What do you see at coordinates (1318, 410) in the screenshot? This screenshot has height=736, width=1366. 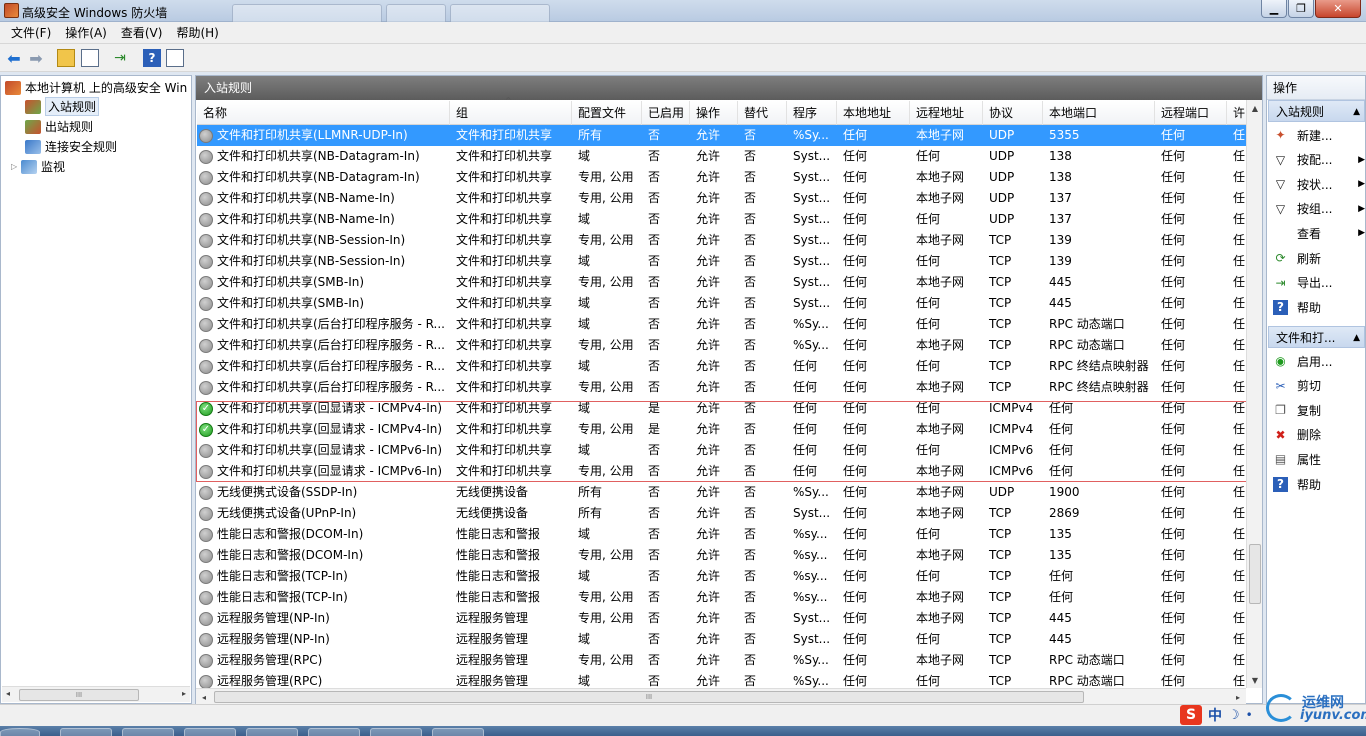 I see `action-item: ❐ 复制` at bounding box center [1318, 410].